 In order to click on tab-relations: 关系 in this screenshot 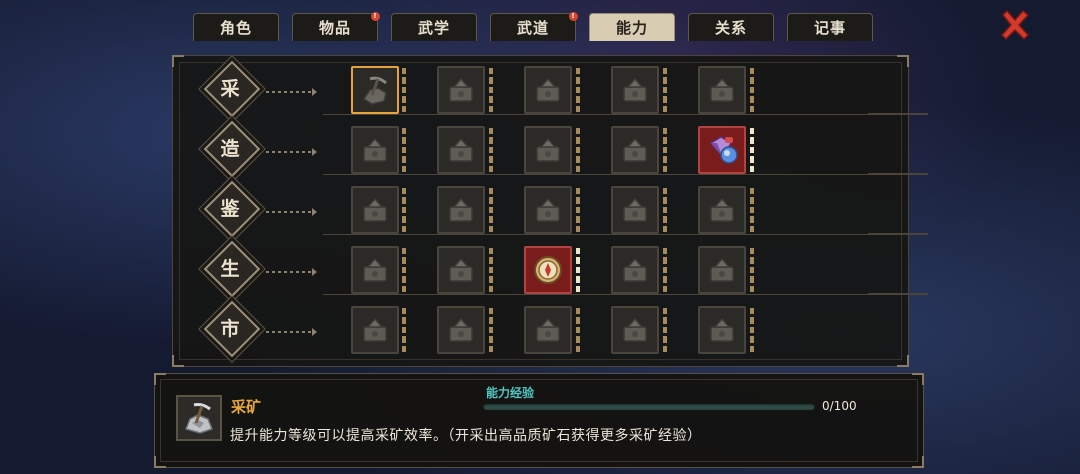, I will do `click(731, 27)`.